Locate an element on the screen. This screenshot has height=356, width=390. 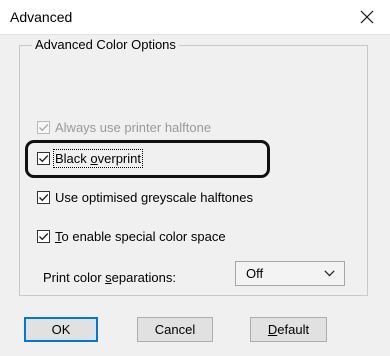
close-button is located at coordinates (367, 17).